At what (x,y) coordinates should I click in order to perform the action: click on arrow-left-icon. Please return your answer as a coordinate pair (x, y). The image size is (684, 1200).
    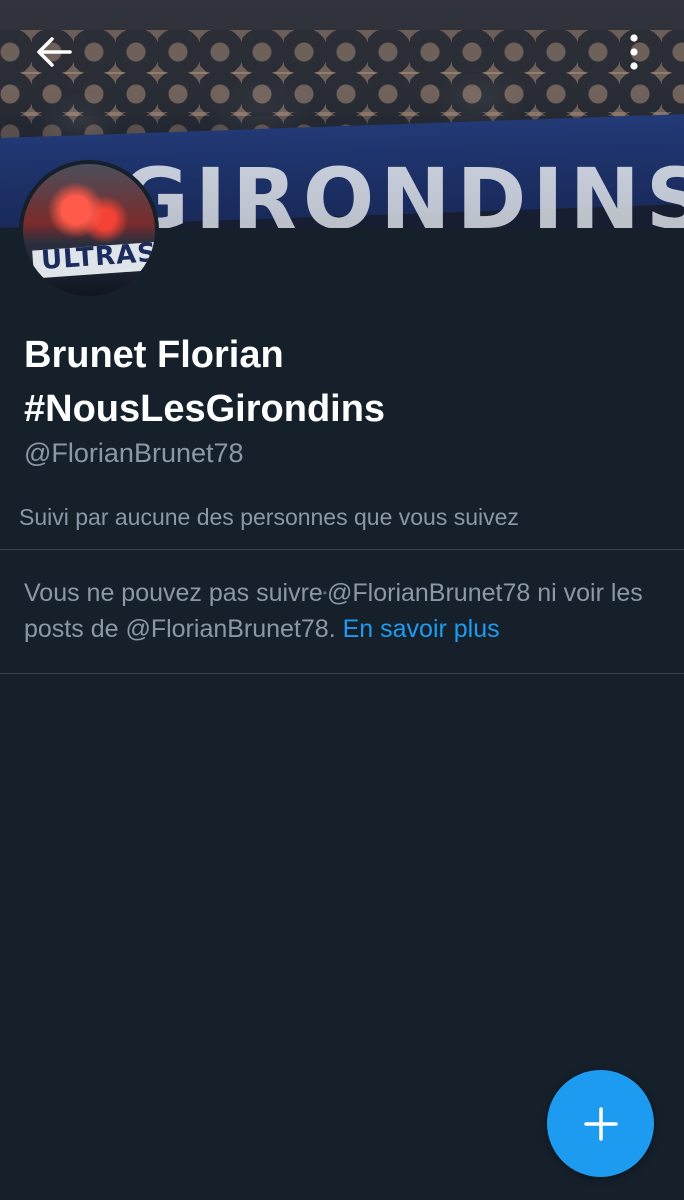
    Looking at the image, I should click on (54, 52).